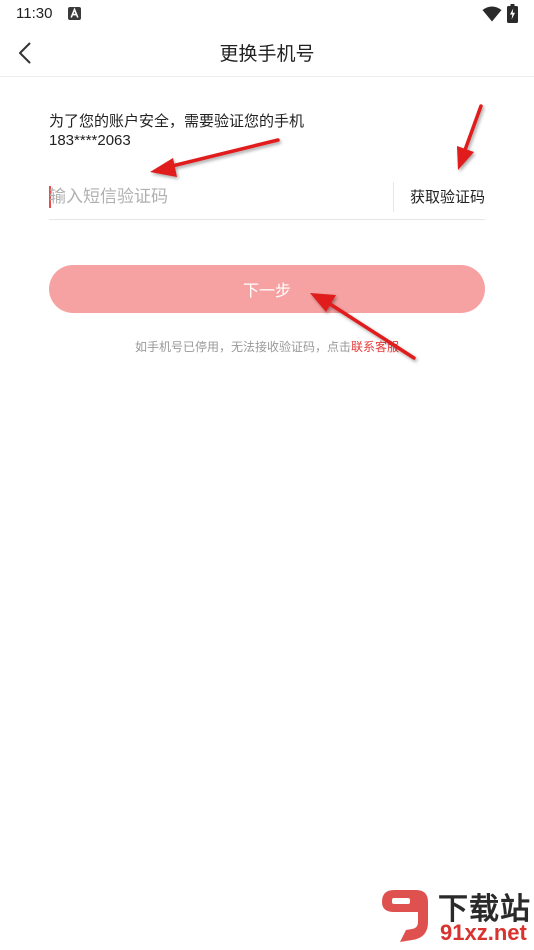 This screenshot has width=534, height=950. What do you see at coordinates (483, 932) in the screenshot?
I see `watermark-domain: 91xz.net` at bounding box center [483, 932].